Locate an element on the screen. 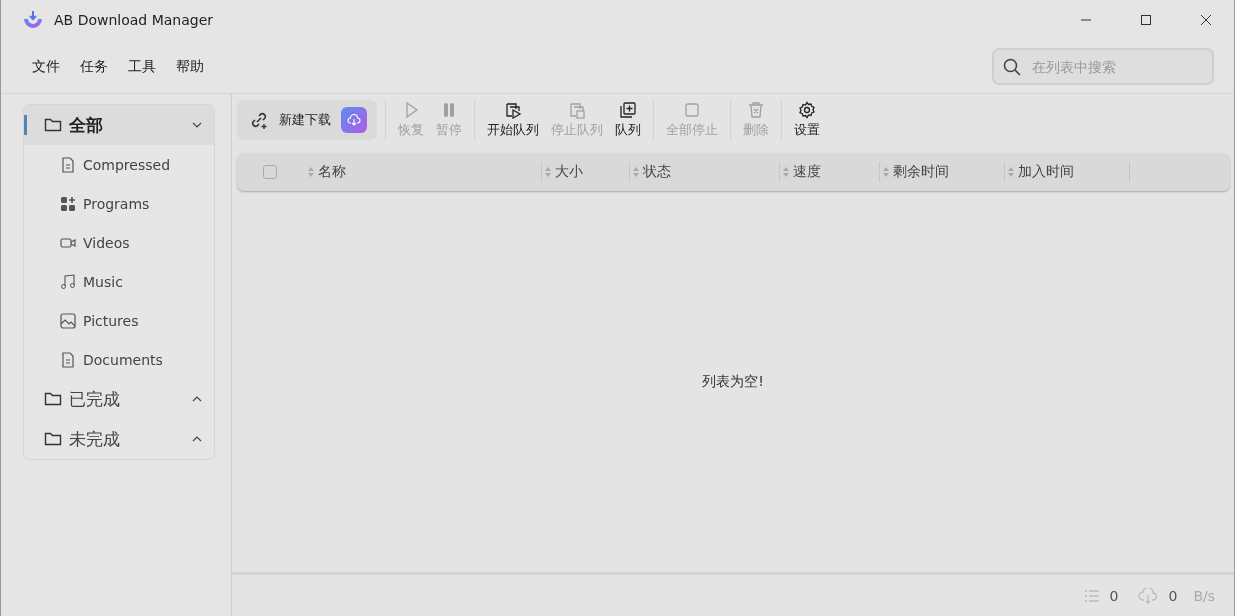 The image size is (1235, 616). category-subitem: Programs is located at coordinates (119, 203).